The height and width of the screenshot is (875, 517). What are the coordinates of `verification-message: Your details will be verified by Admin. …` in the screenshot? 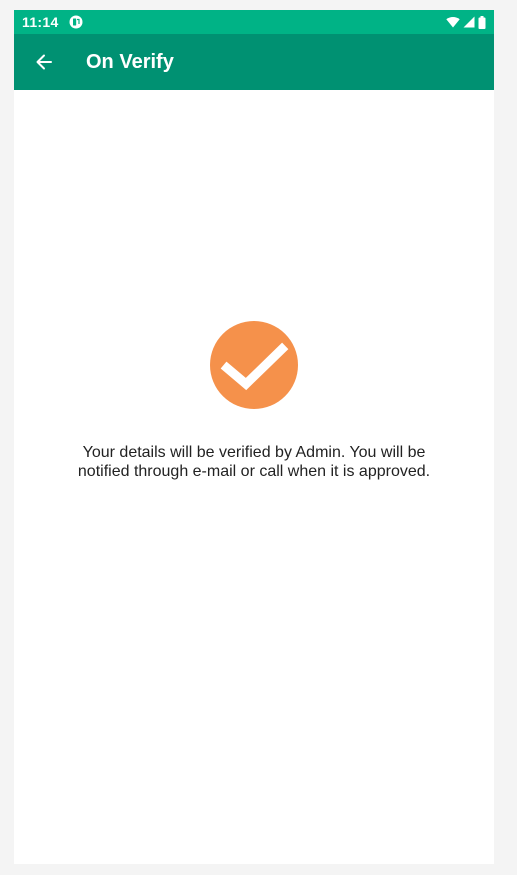 It's located at (254, 462).